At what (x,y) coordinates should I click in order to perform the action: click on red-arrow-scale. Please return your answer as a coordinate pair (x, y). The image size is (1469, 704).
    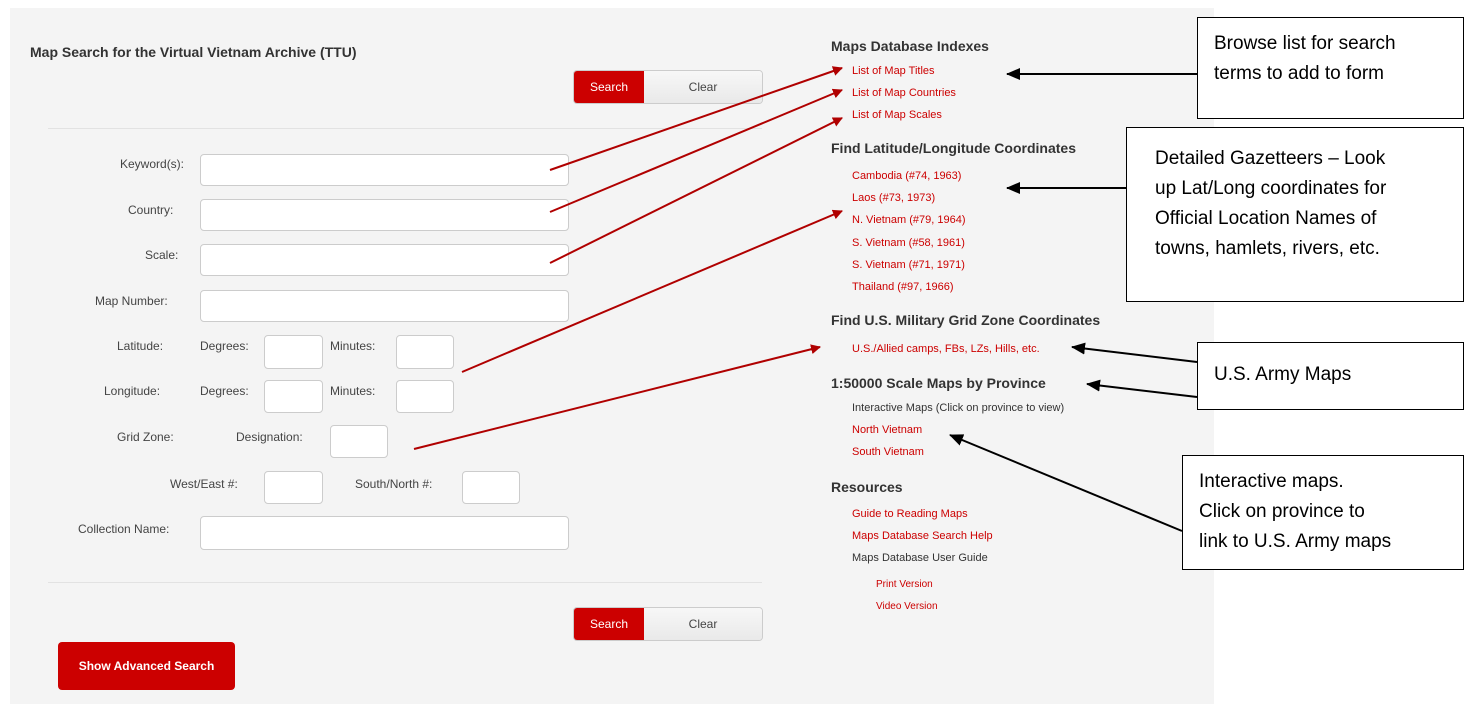
    Looking at the image, I should click on (696, 190).